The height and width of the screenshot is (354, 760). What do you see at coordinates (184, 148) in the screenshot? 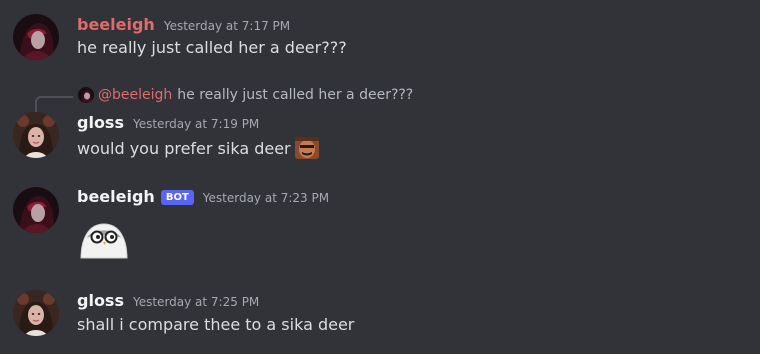
I see `message-text: would you prefer sika deer` at bounding box center [184, 148].